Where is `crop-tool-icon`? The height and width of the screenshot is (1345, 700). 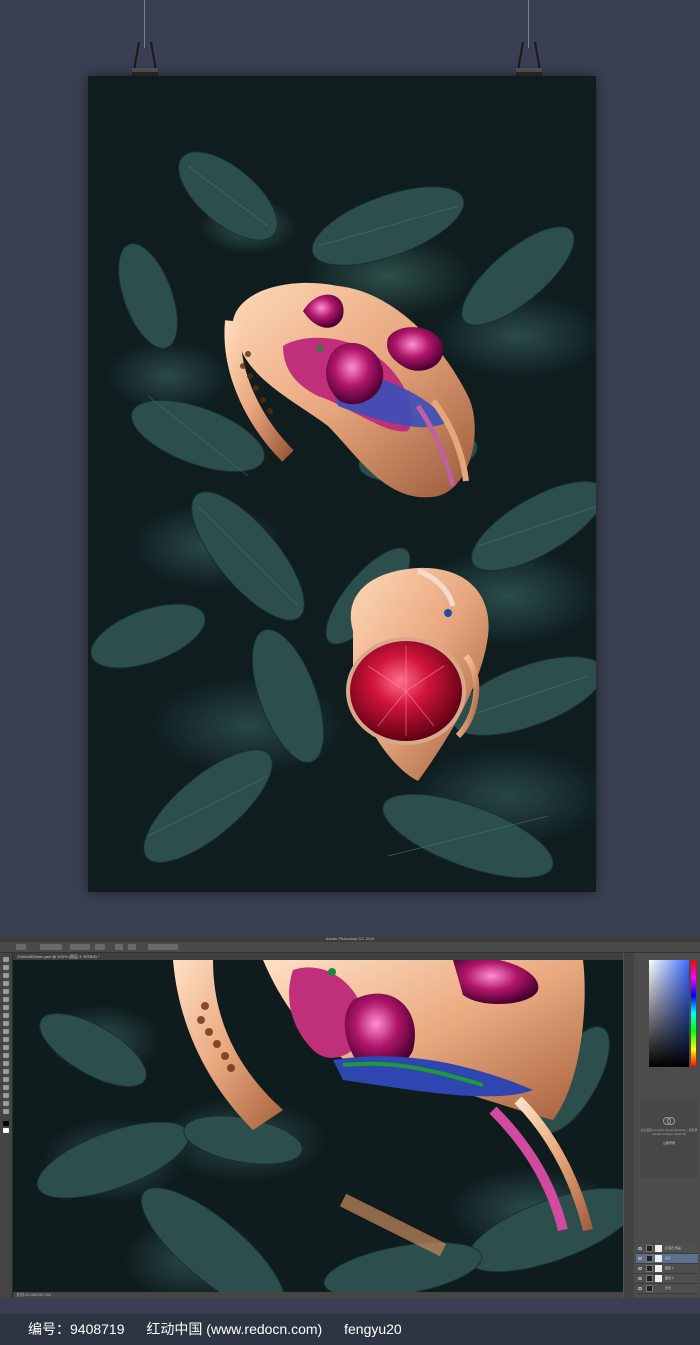 crop-tool-icon is located at coordinates (6, 991).